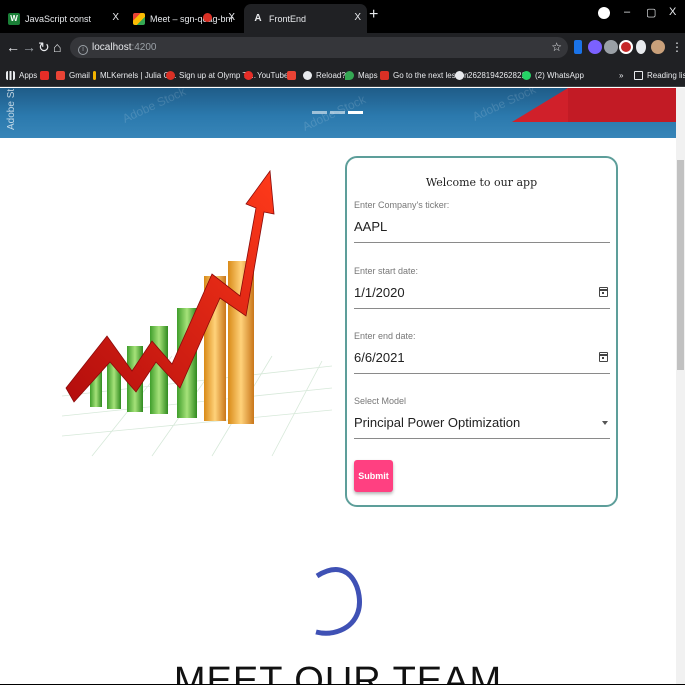  I want to click on reading-list-label: Reading list, so click(666, 75).